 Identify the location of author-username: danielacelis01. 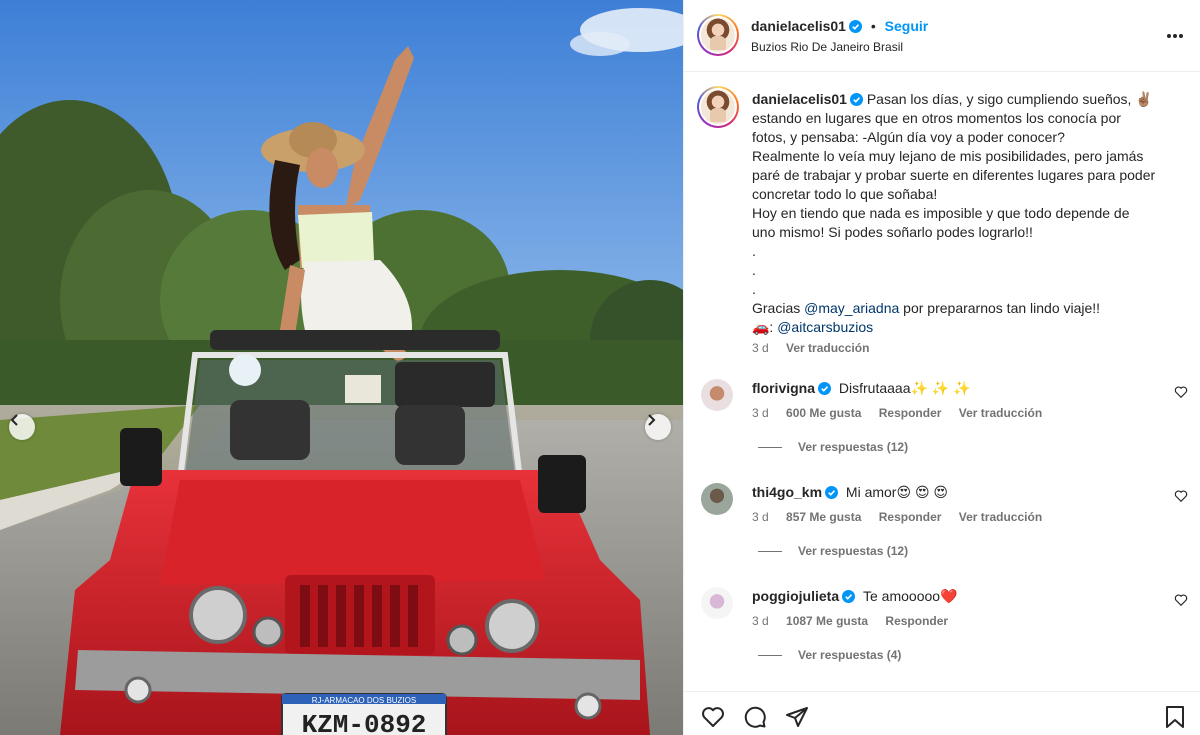
(798, 26).